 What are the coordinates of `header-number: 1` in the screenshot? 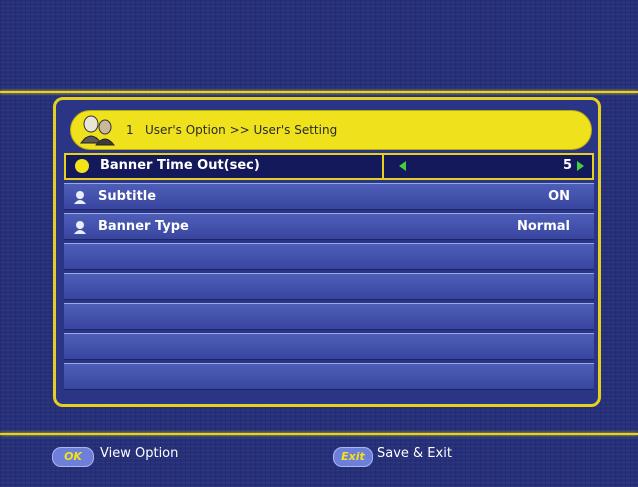 It's located at (130, 130).